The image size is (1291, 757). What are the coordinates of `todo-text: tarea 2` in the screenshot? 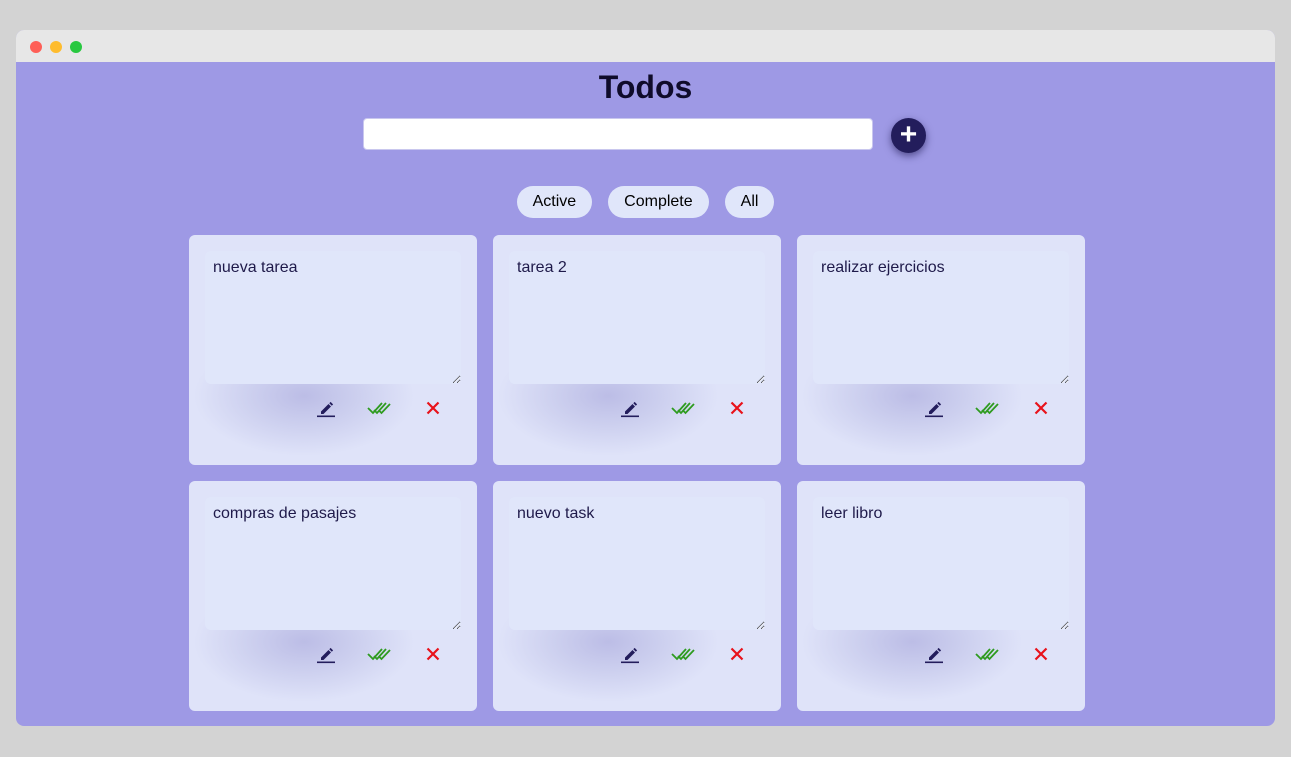 It's located at (637, 317).